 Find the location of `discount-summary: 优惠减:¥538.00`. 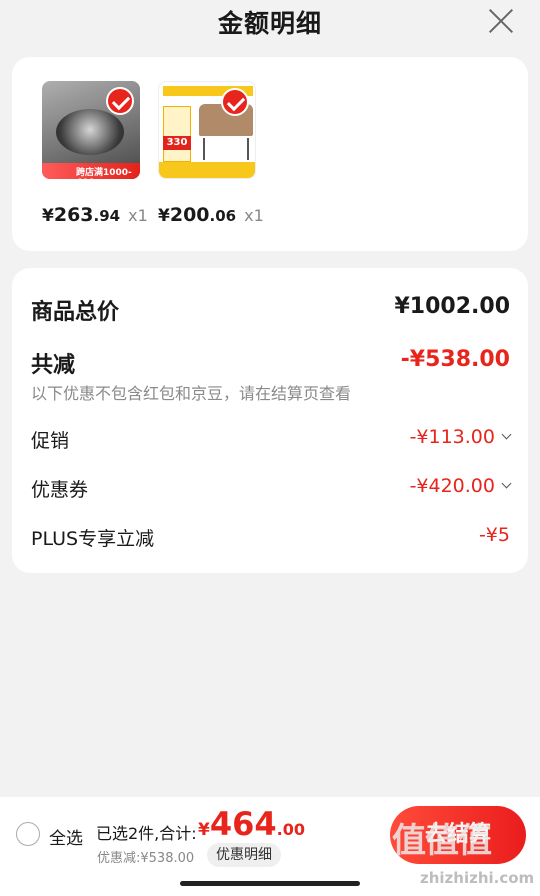

discount-summary: 优惠减:¥538.00 is located at coordinates (146, 858).